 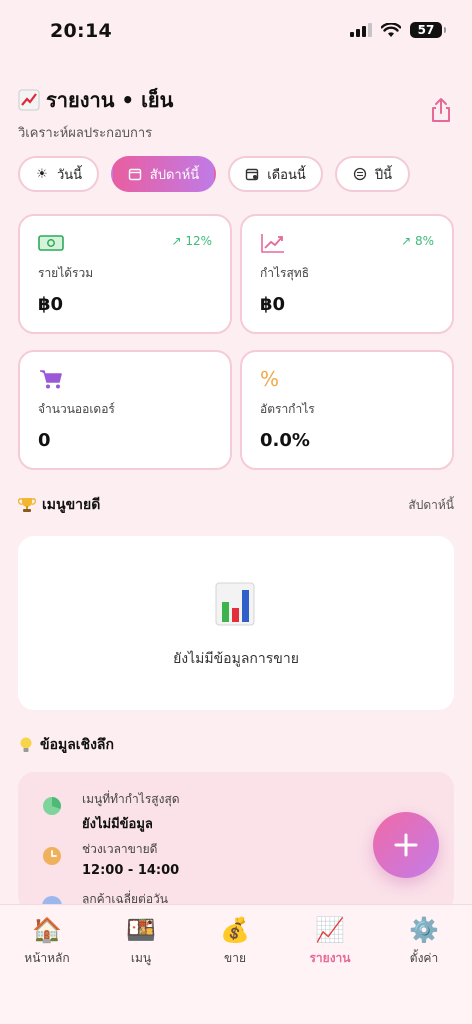 I want to click on clock-icon, so click(x=52, y=856).